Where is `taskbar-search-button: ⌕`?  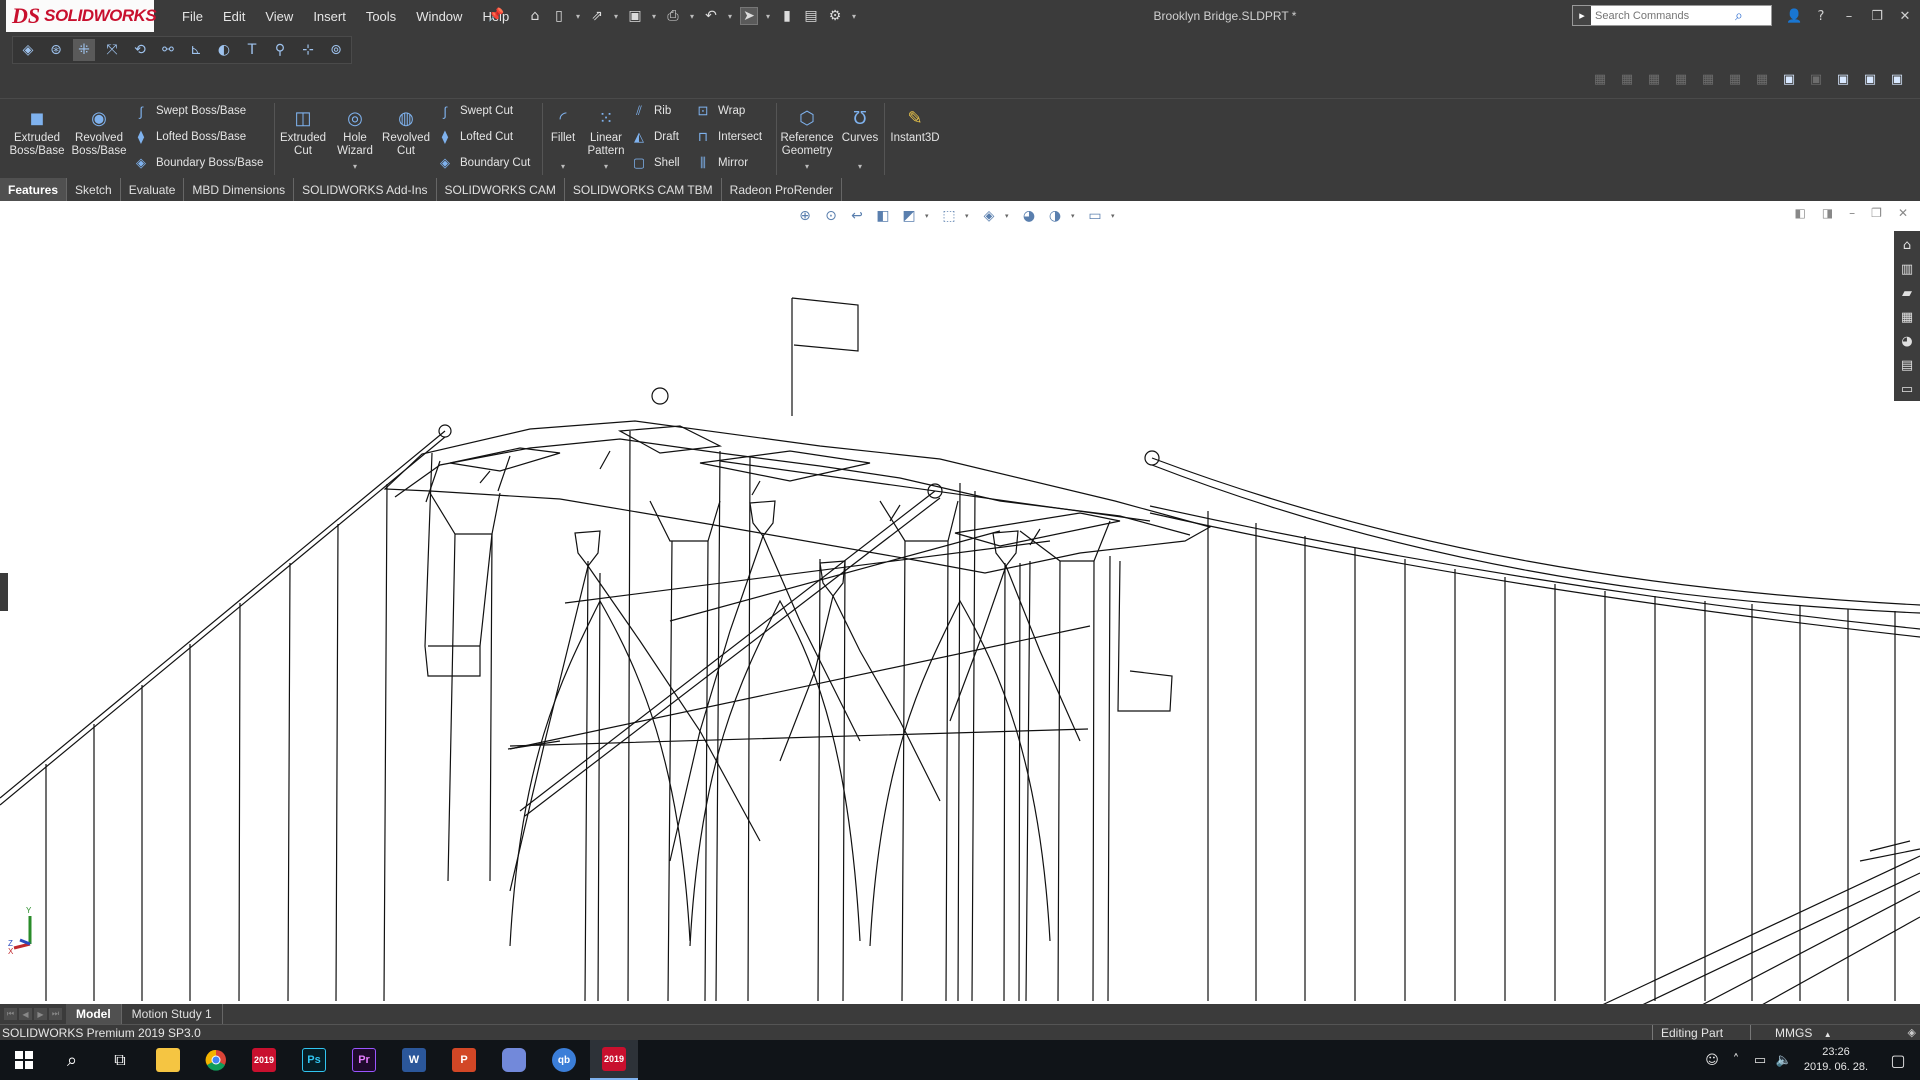 taskbar-search-button: ⌕ is located at coordinates (72, 1060).